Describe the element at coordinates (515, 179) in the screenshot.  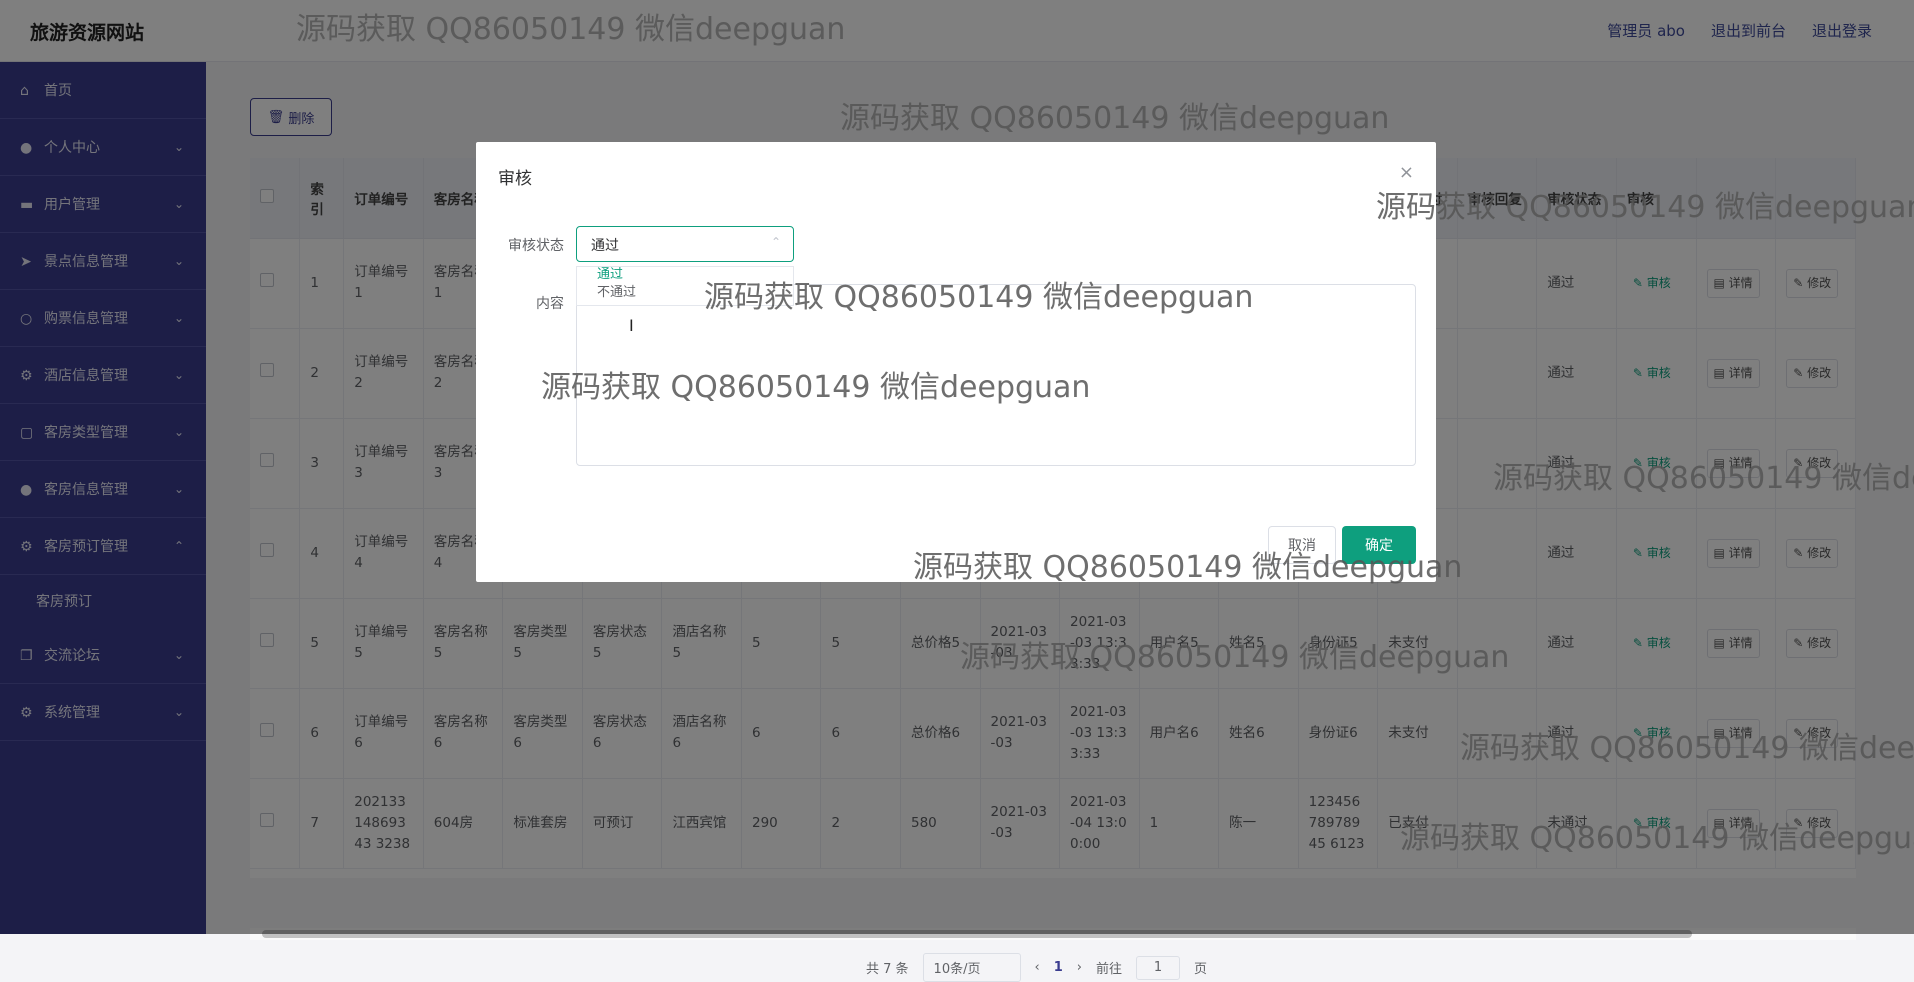
I see `dialog-title: 审核` at that location.